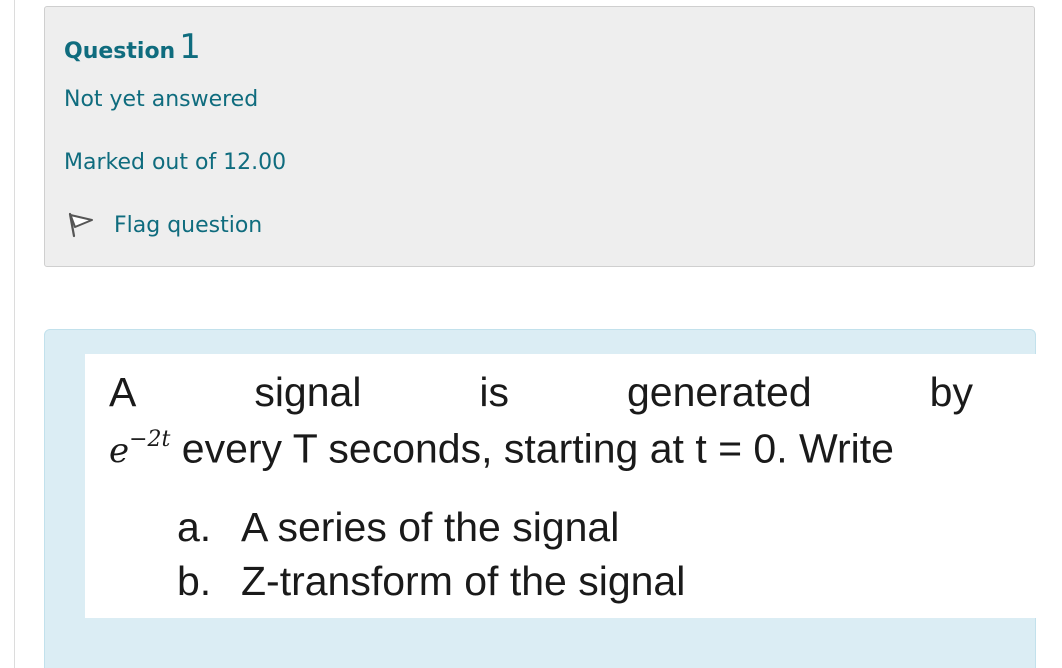 This screenshot has height=668, width=1062. Describe the element at coordinates (82, 225) in the screenshot. I see `flag-outline-icon` at that location.